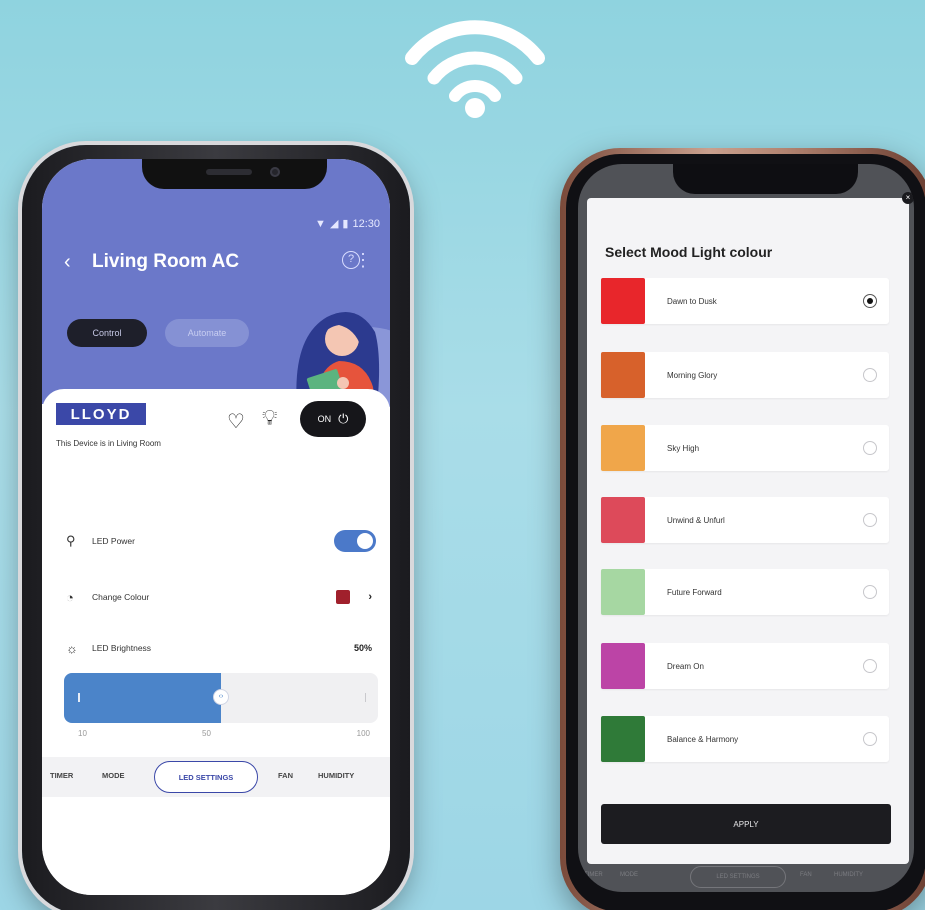 This screenshot has height=910, width=925. Describe the element at coordinates (745, 666) in the screenshot. I see `colour-option-dream-on: Dream On` at that location.